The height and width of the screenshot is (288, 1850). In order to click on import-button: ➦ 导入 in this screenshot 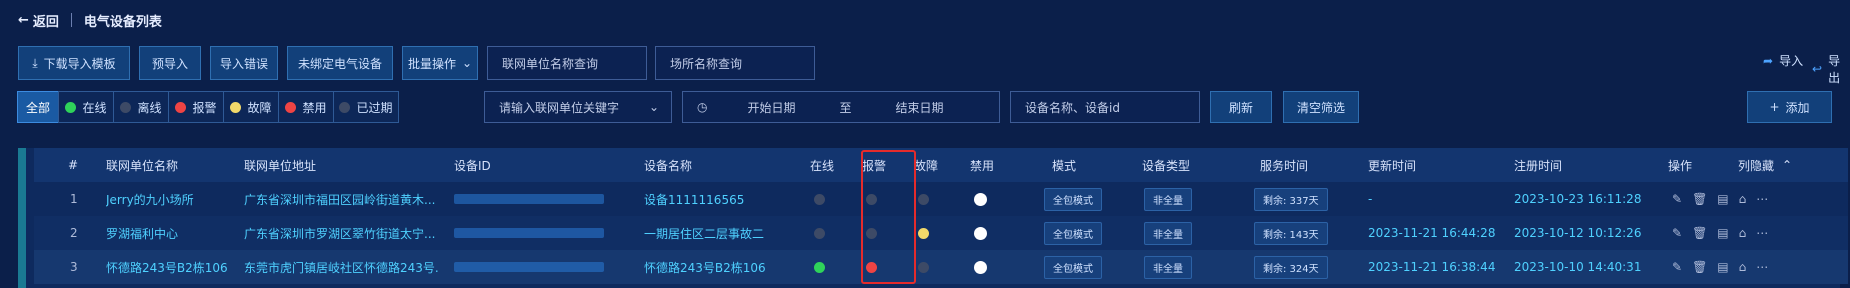, I will do `click(1783, 60)`.